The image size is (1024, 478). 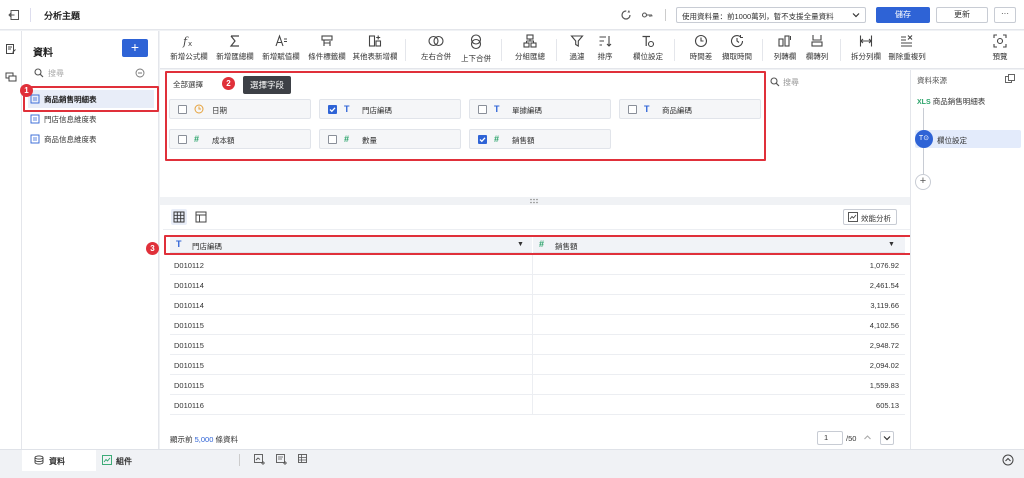 I want to click on add-step-button: +, so click(x=923, y=182).